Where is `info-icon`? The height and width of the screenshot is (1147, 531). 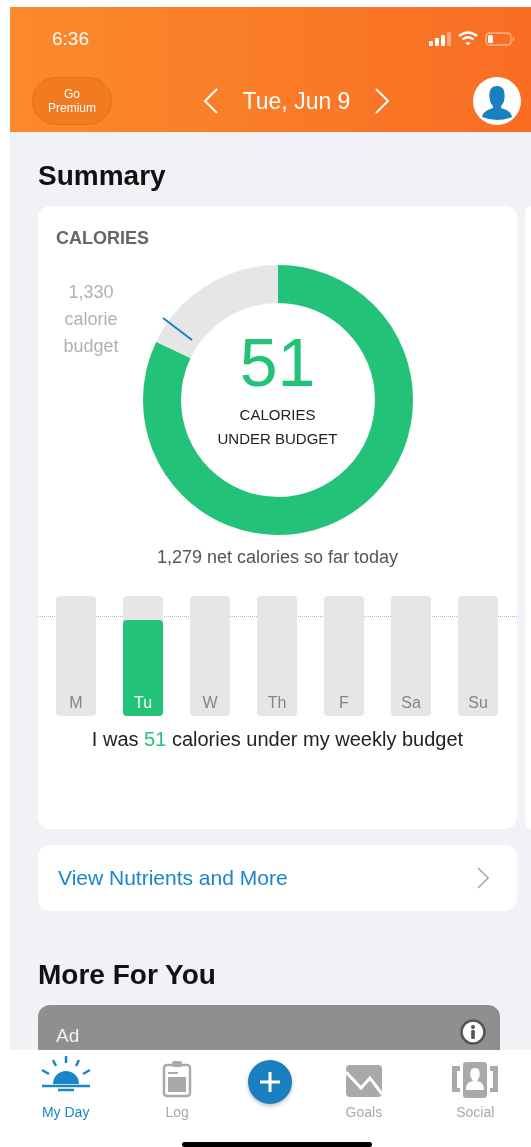 info-icon is located at coordinates (473, 1032).